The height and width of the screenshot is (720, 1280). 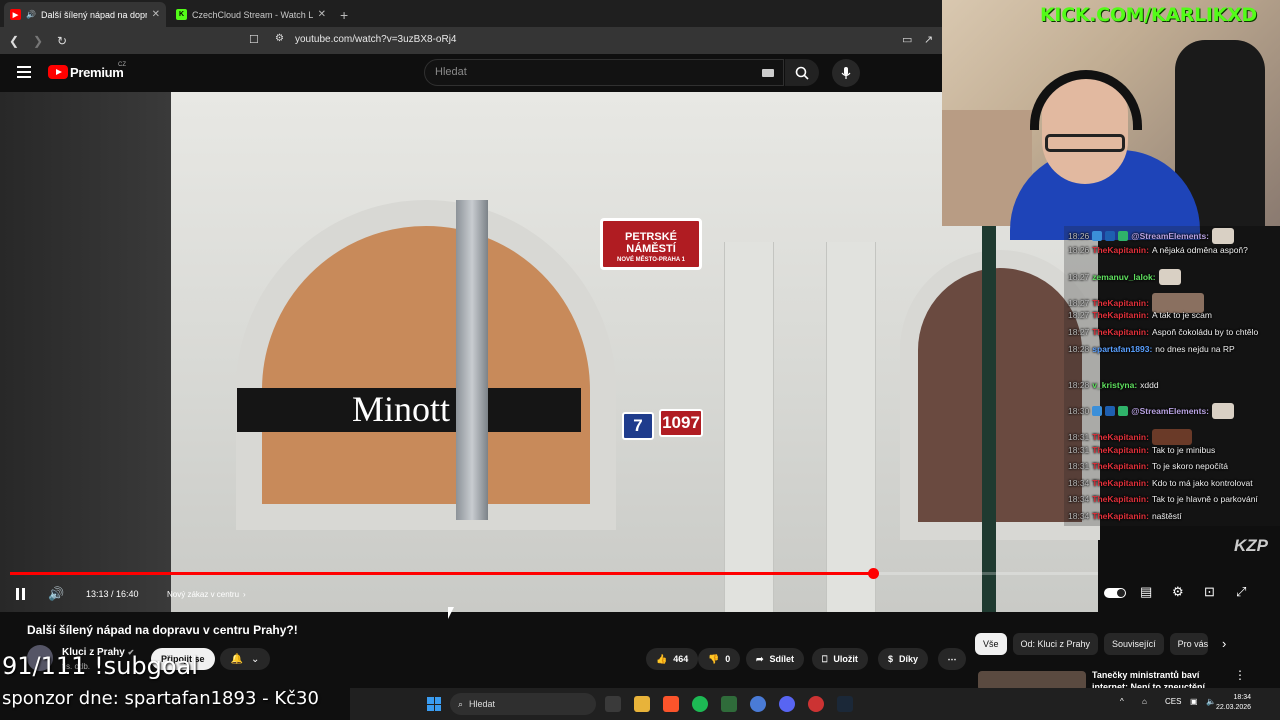 What do you see at coordinates (1134, 644) in the screenshot?
I see `chip-related: Související` at bounding box center [1134, 644].